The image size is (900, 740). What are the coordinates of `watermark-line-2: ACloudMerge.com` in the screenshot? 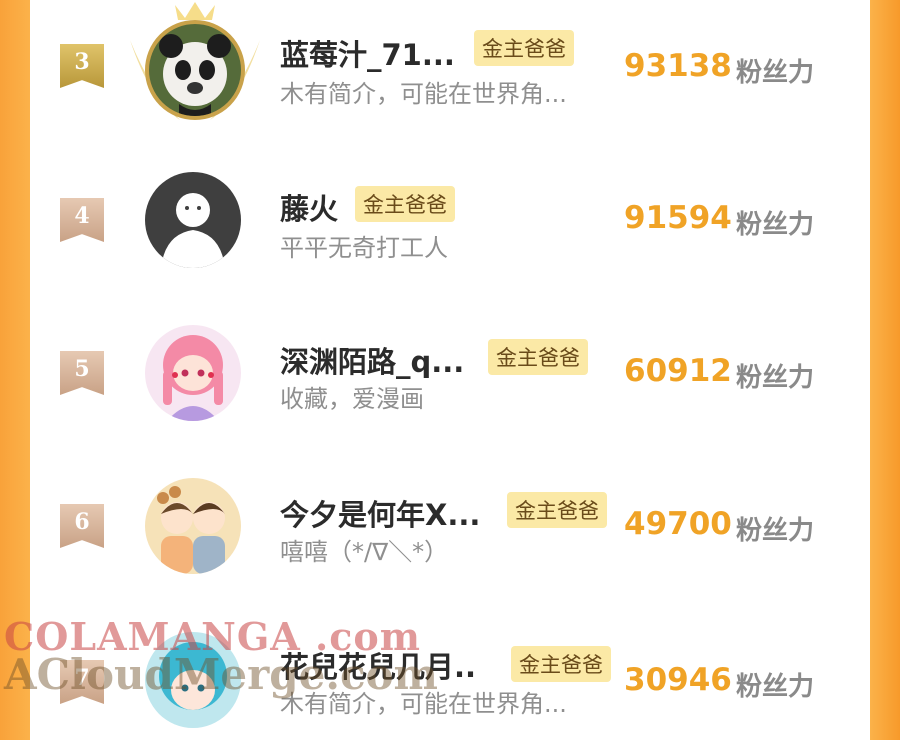 It's located at (221, 674).